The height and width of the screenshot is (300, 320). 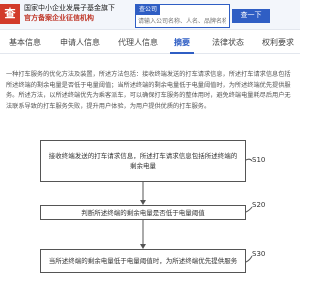 I want to click on tab-agent-info: 代理人信息, so click(x=138, y=43).